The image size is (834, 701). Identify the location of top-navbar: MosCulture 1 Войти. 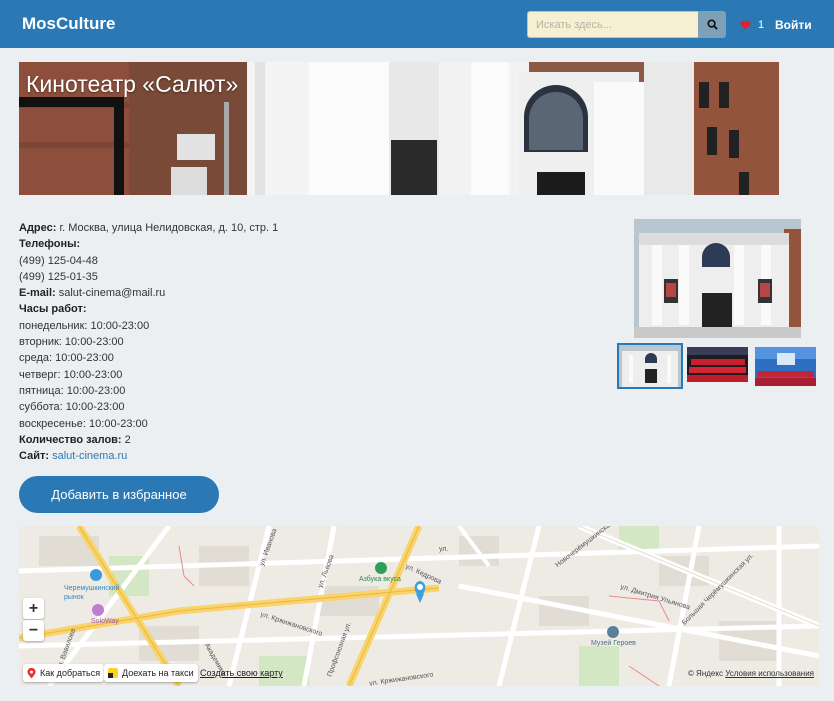
(417, 24).